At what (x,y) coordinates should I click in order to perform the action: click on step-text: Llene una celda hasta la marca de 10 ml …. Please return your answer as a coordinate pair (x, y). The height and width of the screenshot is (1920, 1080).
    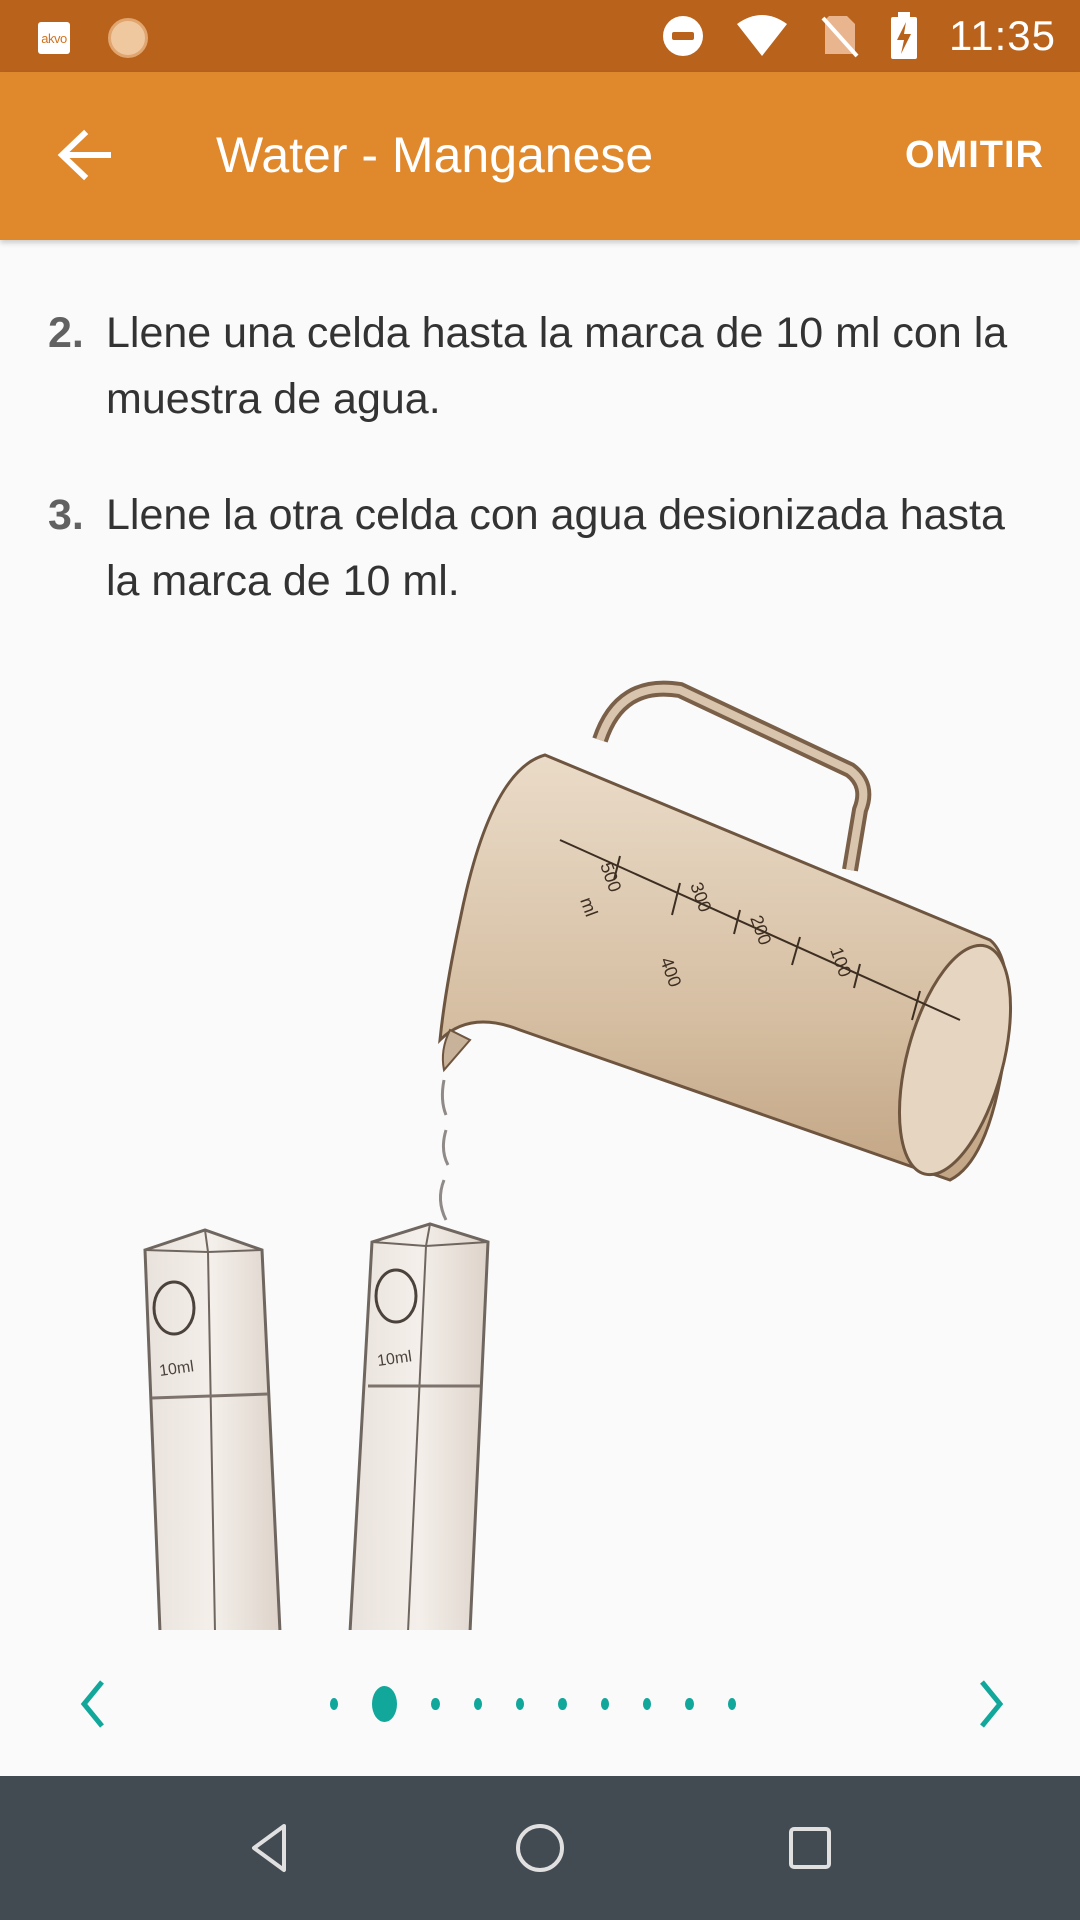
    Looking at the image, I should click on (557, 366).